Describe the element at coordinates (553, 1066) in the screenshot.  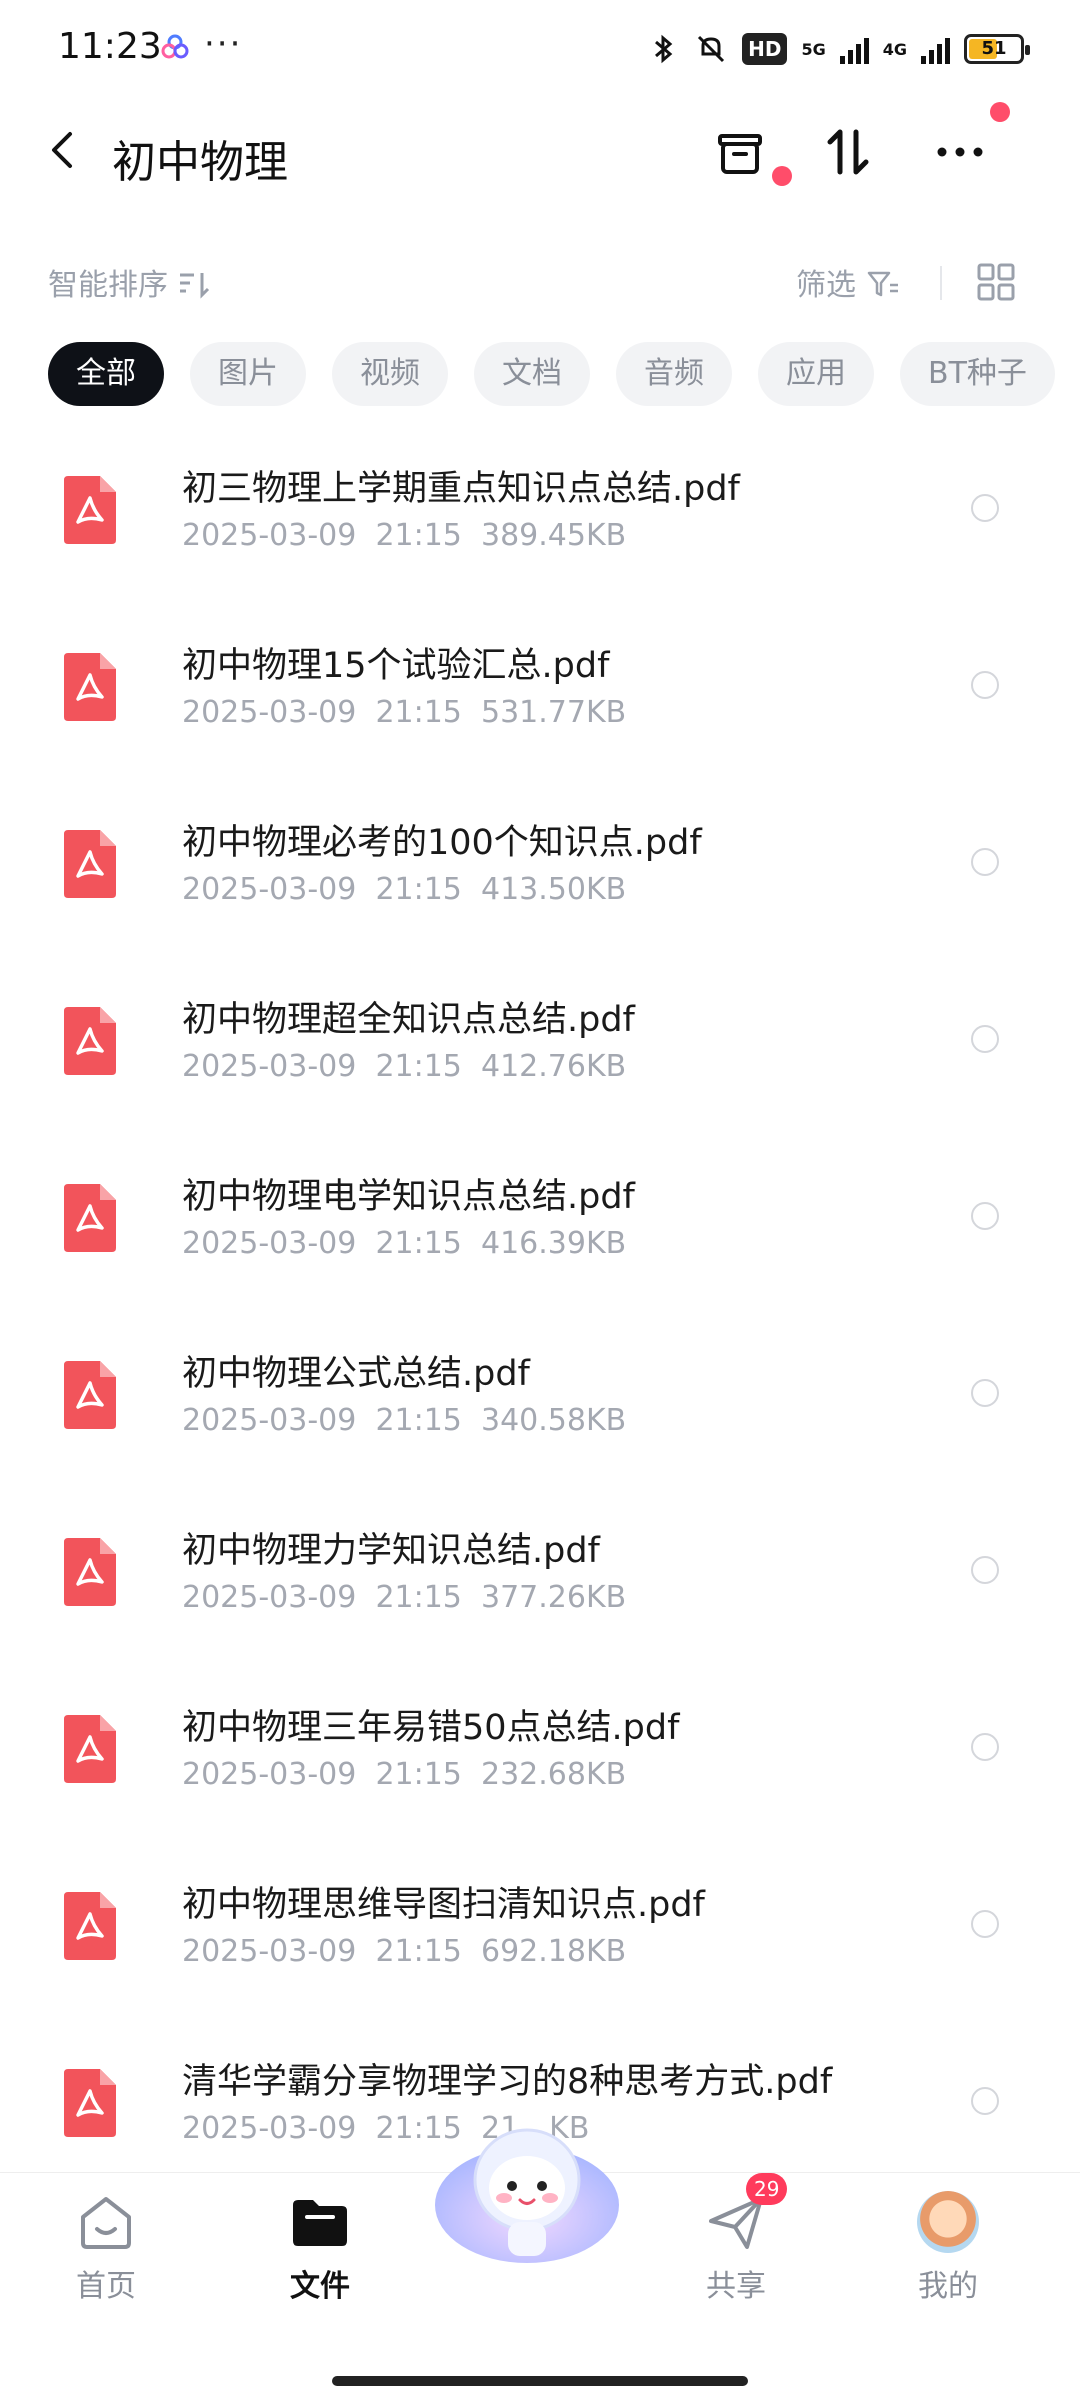
I see `file-size: 412.76KB` at that location.